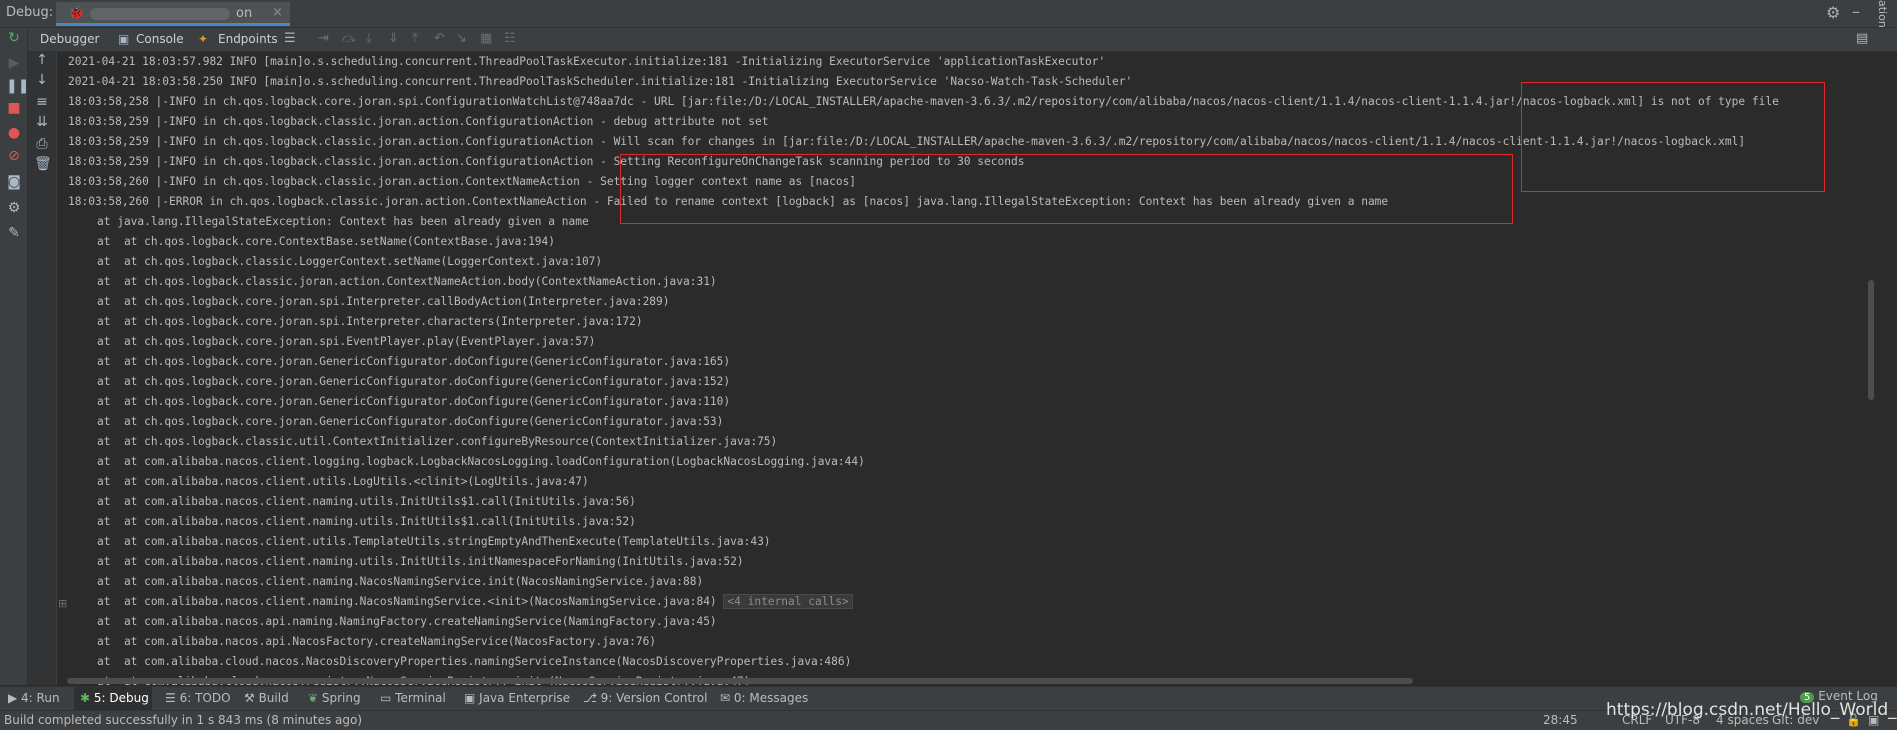 Image resolution: width=1897 pixels, height=730 pixels. I want to click on tab-endpoints: Endpoints, so click(248, 39).